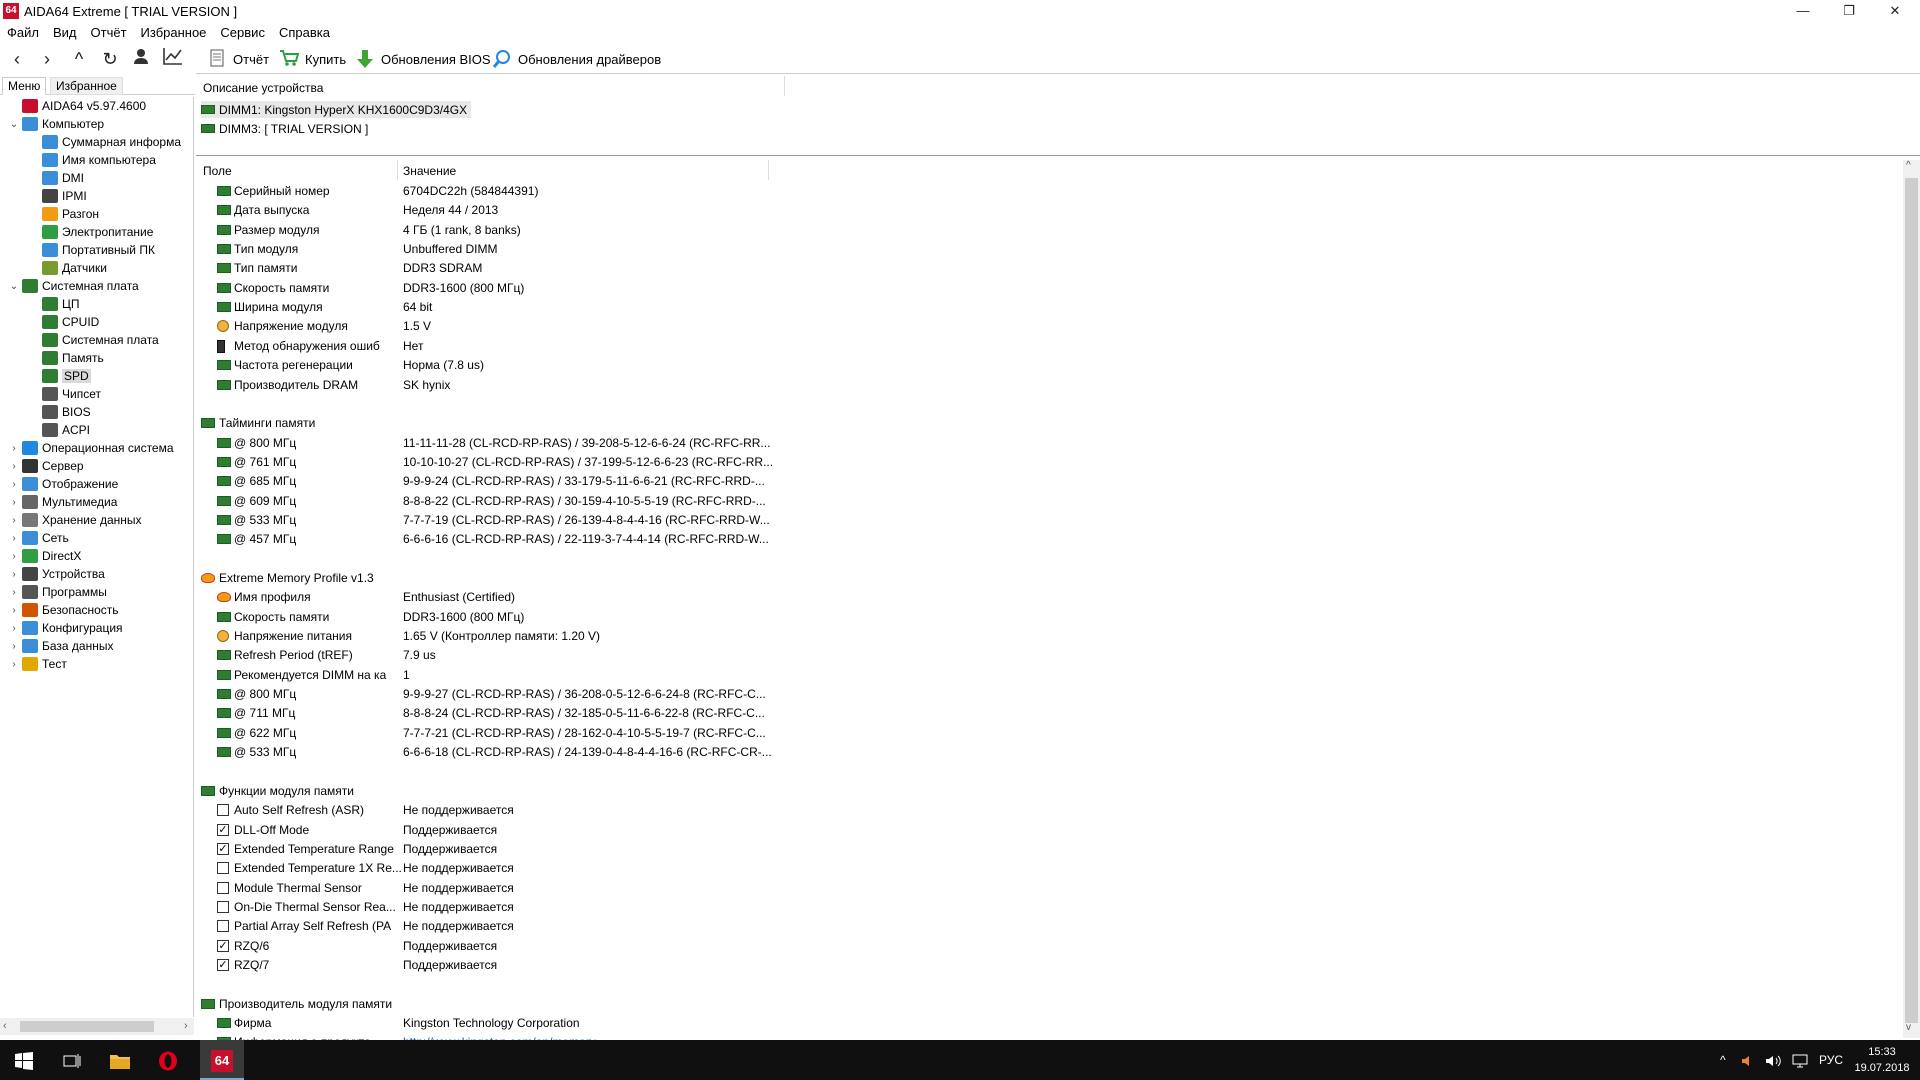 Image resolution: width=1920 pixels, height=1080 pixels. Describe the element at coordinates (62, 502) in the screenshot. I see `tree-item: › Мультимедиа` at that location.